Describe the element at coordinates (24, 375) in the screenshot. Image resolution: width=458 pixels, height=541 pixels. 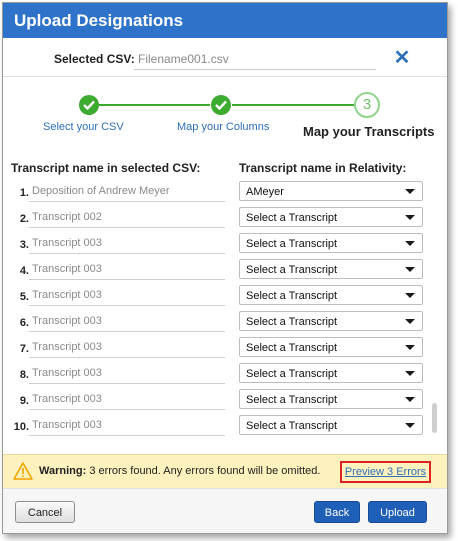
I see `row-number: 8.` at that location.